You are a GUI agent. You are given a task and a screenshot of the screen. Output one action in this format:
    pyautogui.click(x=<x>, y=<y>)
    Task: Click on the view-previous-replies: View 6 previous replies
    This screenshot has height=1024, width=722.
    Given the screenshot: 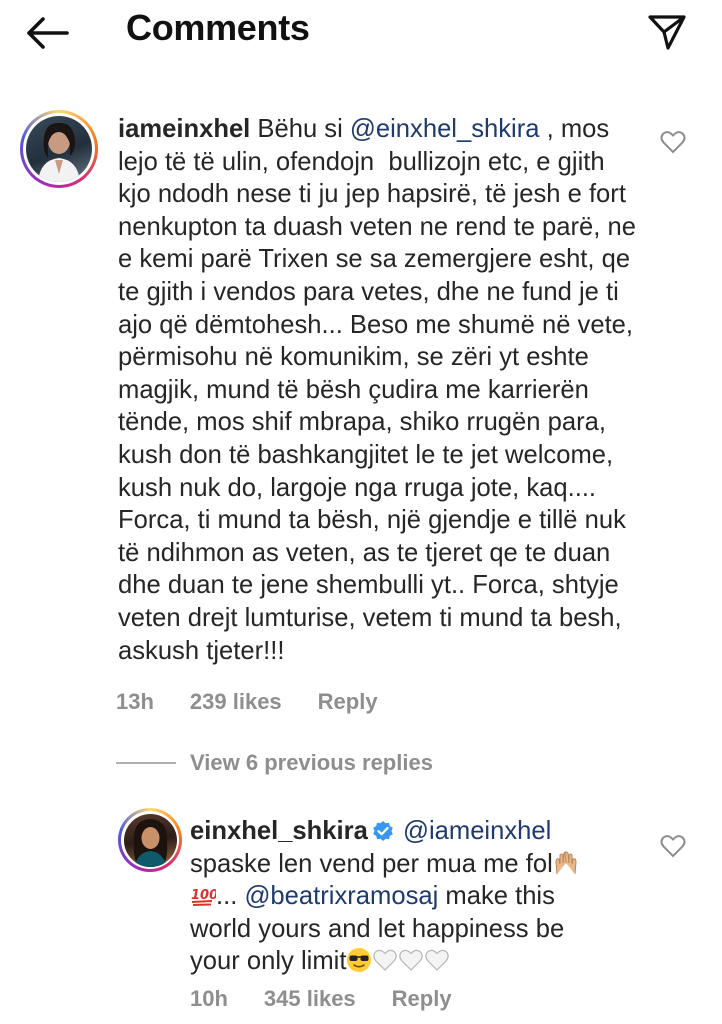 What is the action you would take?
    pyautogui.click(x=274, y=763)
    